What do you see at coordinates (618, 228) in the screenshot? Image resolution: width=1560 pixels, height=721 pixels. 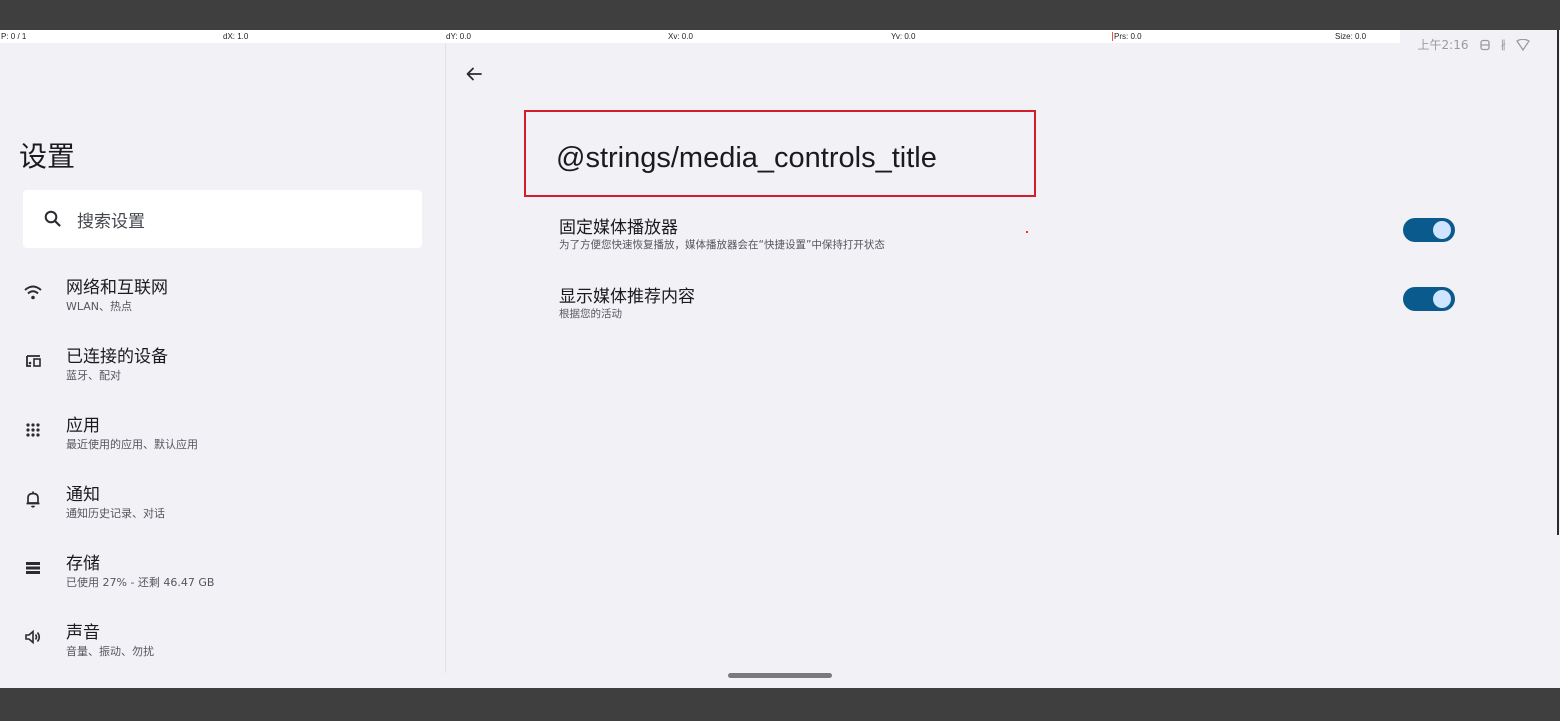 I see `pref-title: 固定媒体播放器` at bounding box center [618, 228].